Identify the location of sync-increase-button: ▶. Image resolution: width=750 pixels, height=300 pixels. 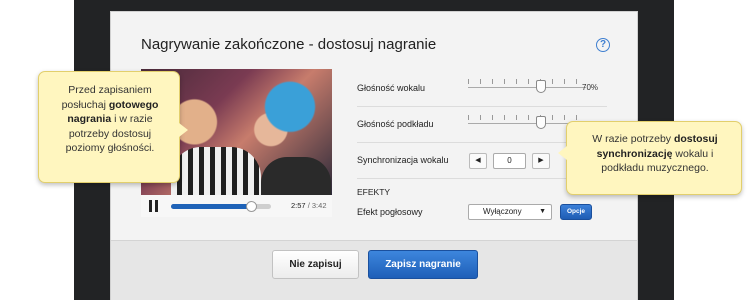
(541, 161).